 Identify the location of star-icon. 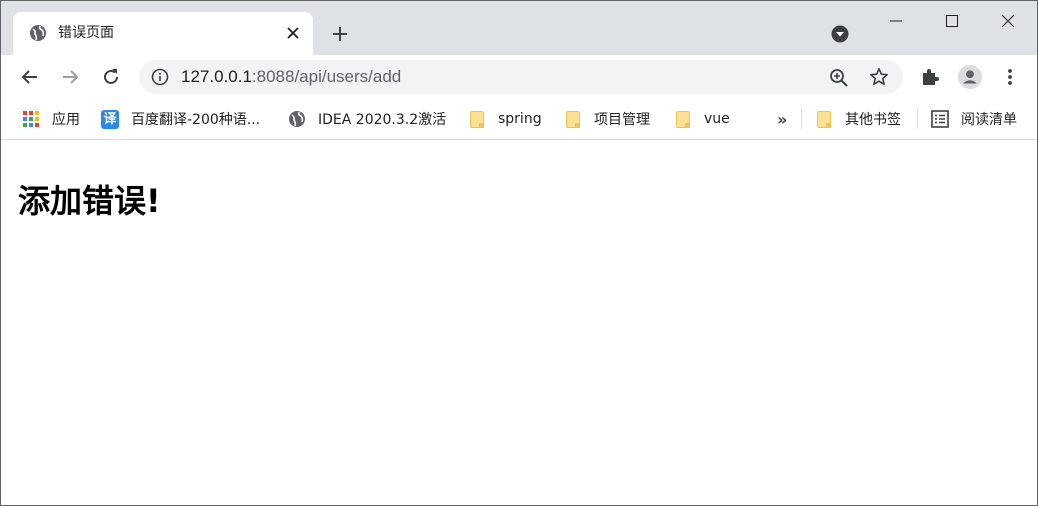
(879, 77).